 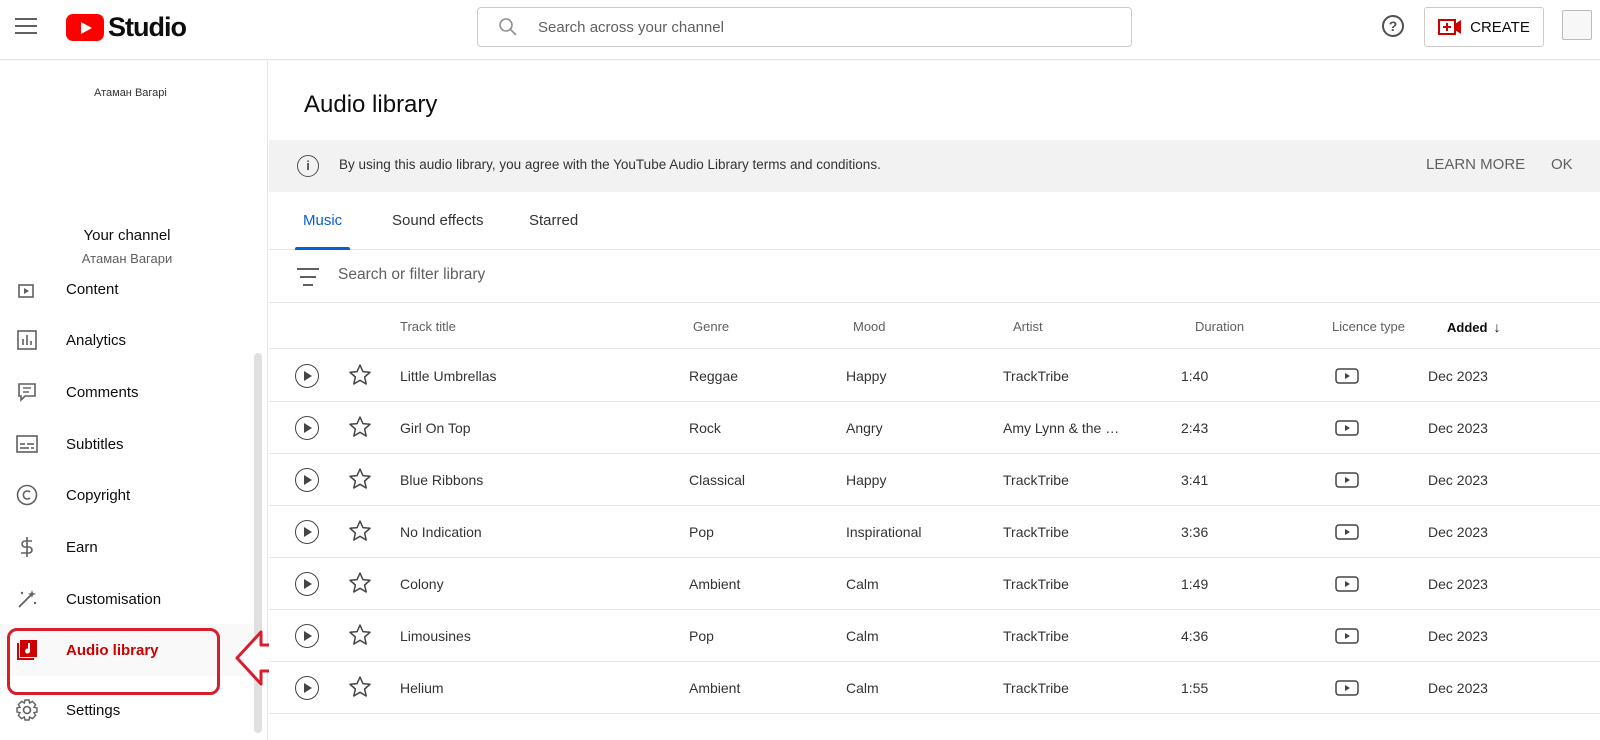 What do you see at coordinates (435, 636) in the screenshot?
I see `track-title: Limousines` at bounding box center [435, 636].